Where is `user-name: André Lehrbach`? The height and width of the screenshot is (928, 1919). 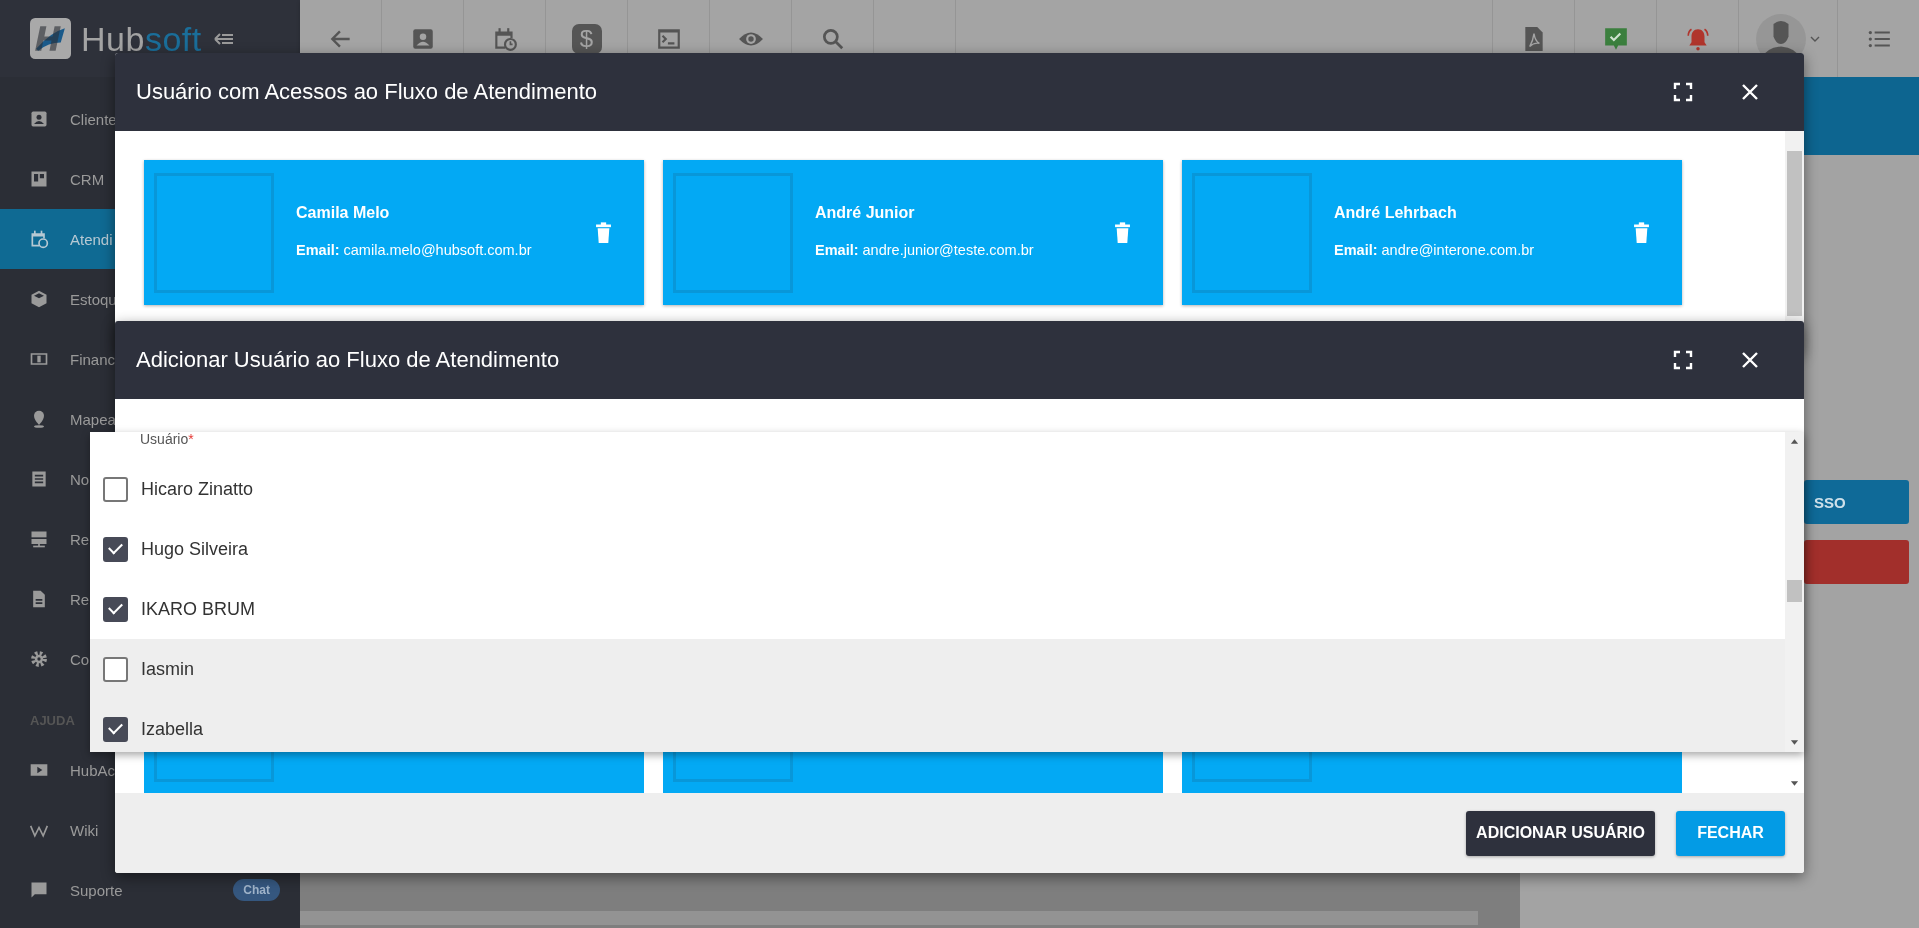 user-name: André Lehrbach is located at coordinates (1396, 213).